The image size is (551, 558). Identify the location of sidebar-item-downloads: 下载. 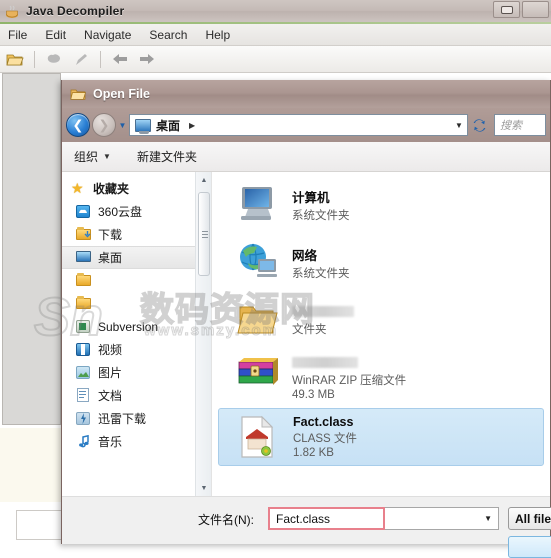
(136, 234).